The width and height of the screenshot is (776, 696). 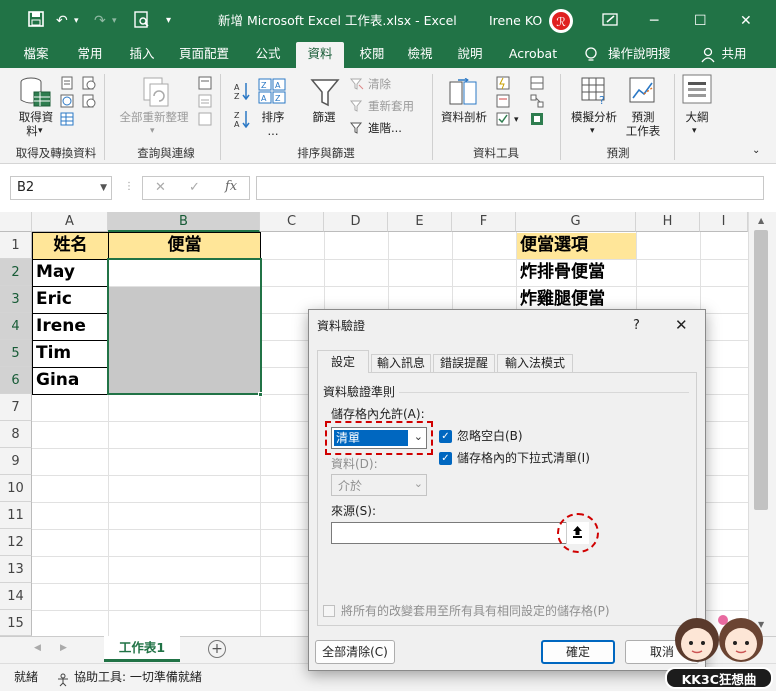 I want to click on what-if-dropdown-icon: ▾, so click(x=592, y=131).